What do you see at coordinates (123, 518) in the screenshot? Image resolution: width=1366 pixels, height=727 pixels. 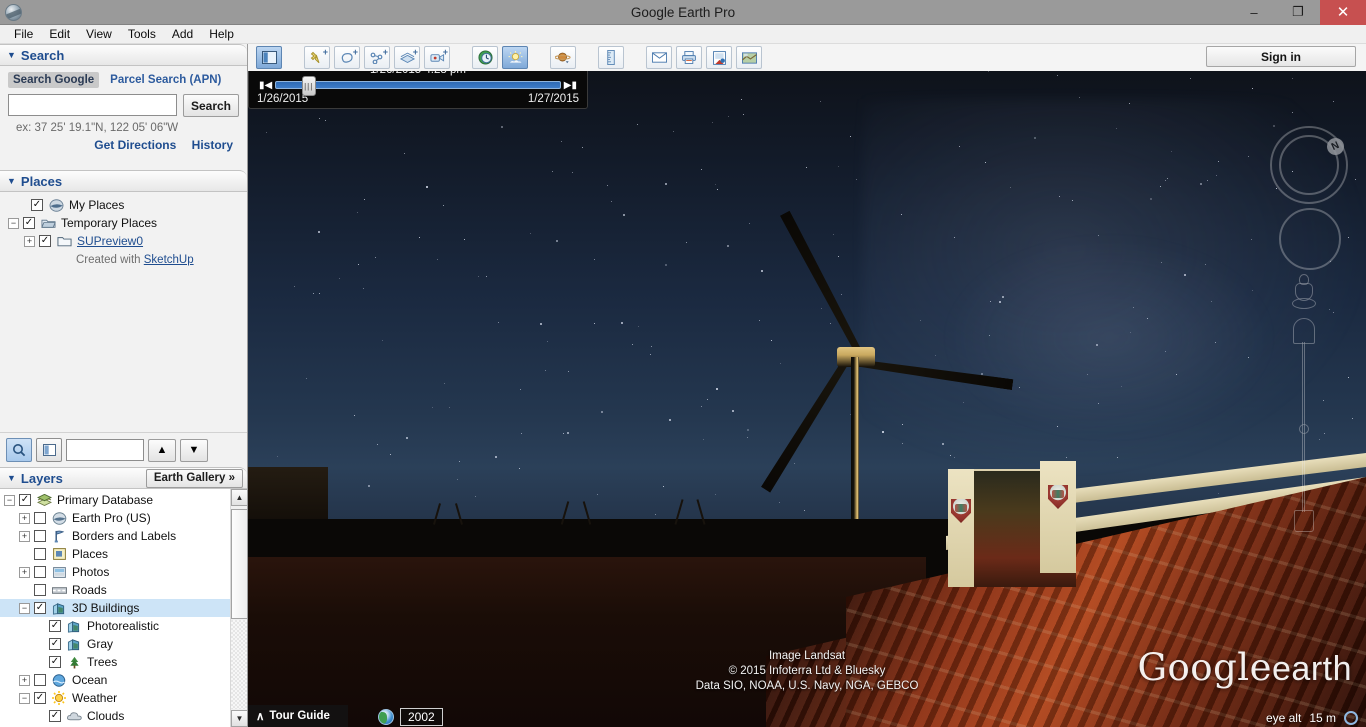 I see `layer-row-earth-pro-us-: + Earth Pro (US)` at bounding box center [123, 518].